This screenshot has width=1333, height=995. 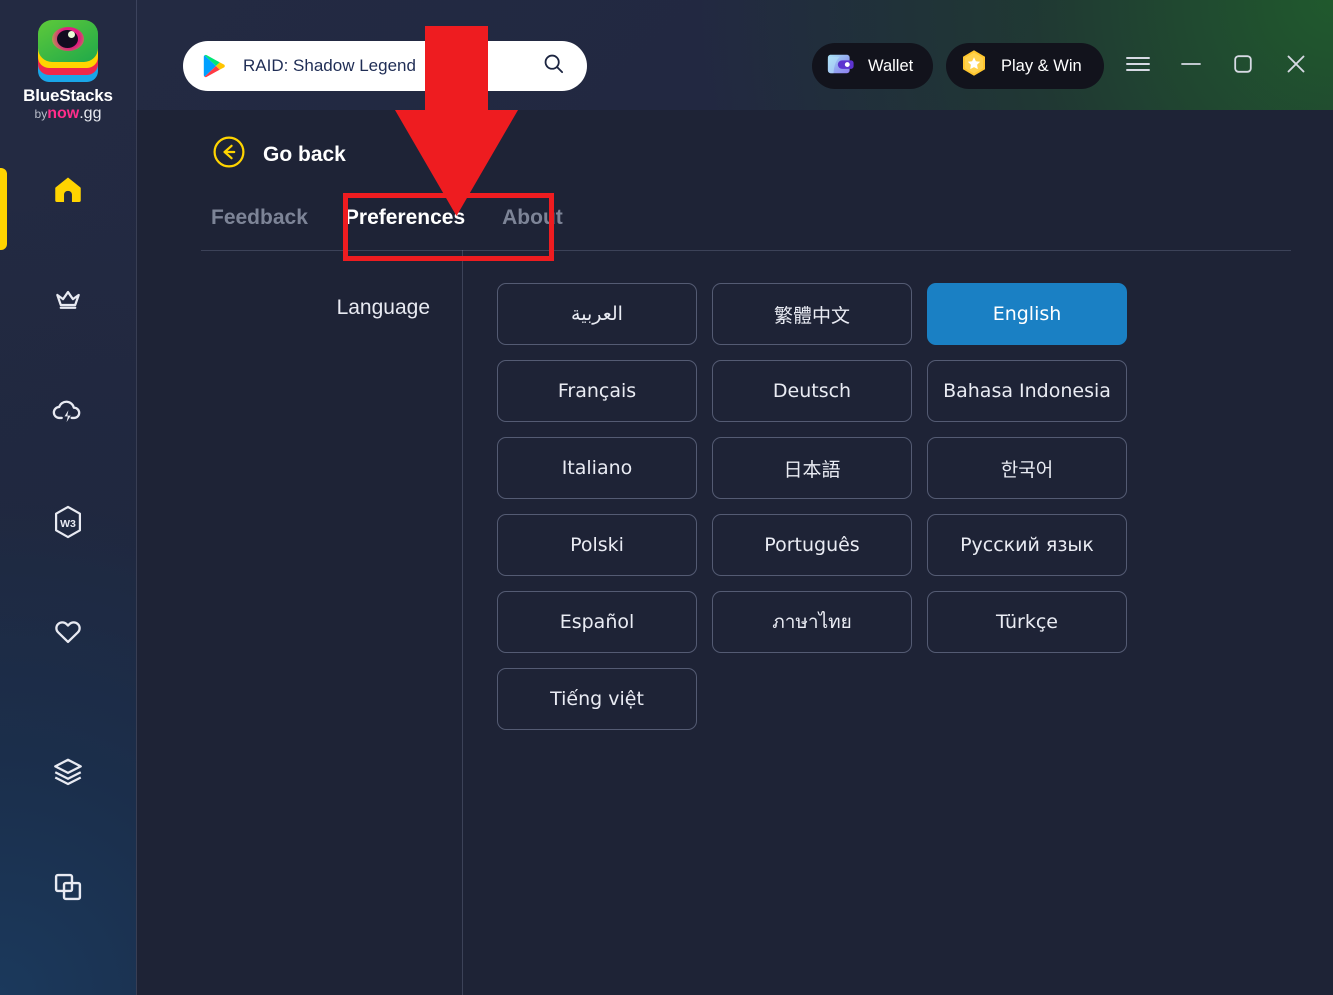 I want to click on sidebar: BlueStacks bynow.gg W3, so click(x=68, y=497).